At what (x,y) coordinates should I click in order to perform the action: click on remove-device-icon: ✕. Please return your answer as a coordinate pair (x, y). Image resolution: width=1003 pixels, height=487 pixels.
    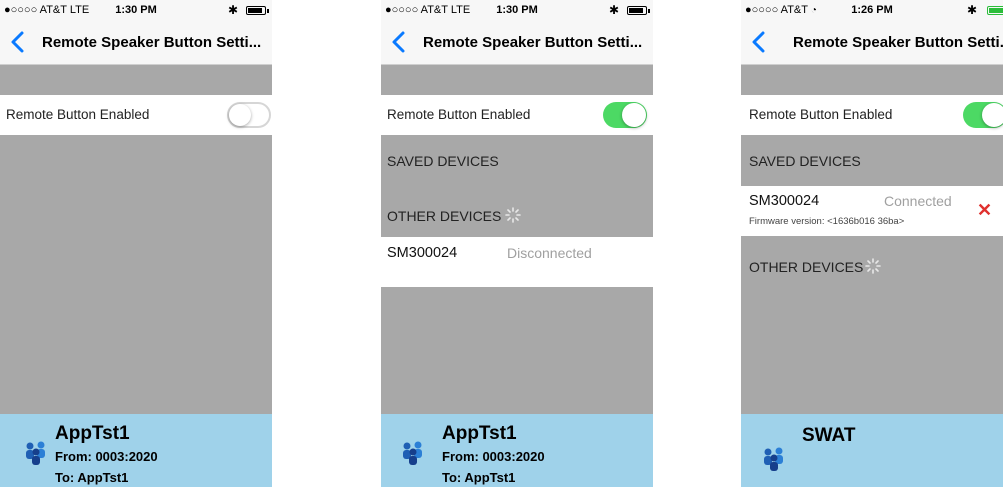
    Looking at the image, I should click on (984, 210).